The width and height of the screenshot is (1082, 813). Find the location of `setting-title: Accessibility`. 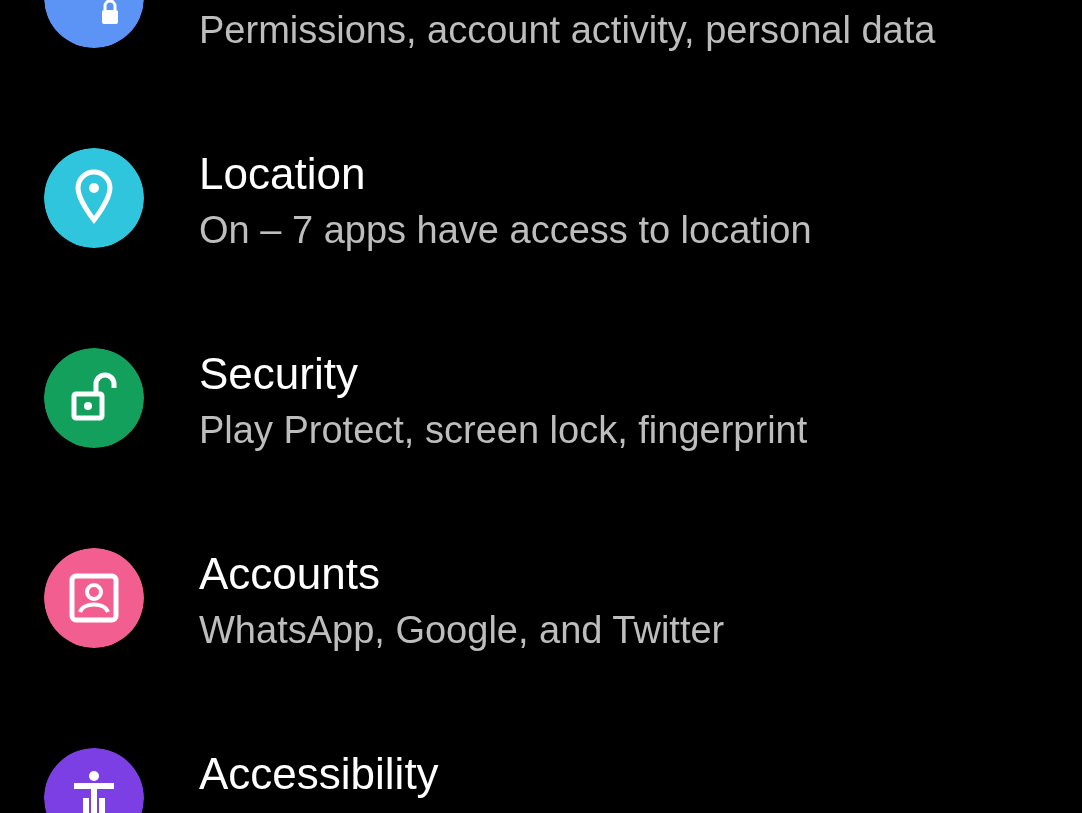

setting-title: Accessibility is located at coordinates (319, 774).